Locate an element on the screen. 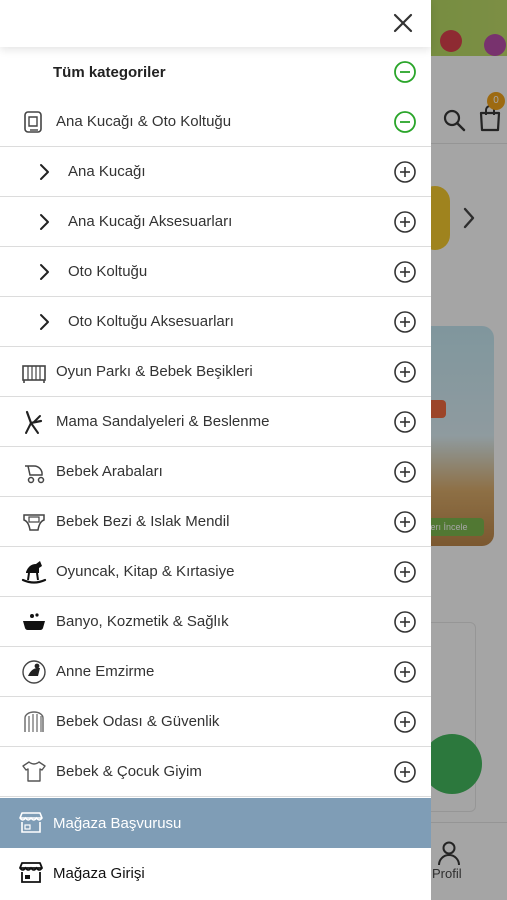 This screenshot has height=900, width=507. category-row-stroller: Bebek Arabaları is located at coordinates (215, 472).